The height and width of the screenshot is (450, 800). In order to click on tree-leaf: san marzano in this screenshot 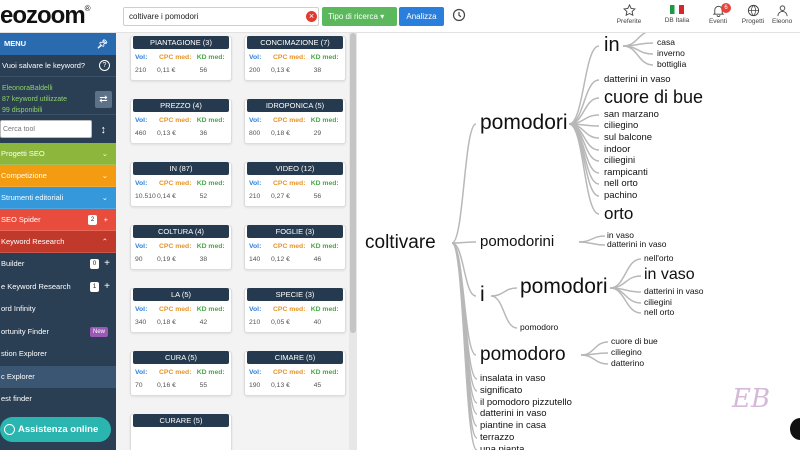, I will do `click(631, 115)`.